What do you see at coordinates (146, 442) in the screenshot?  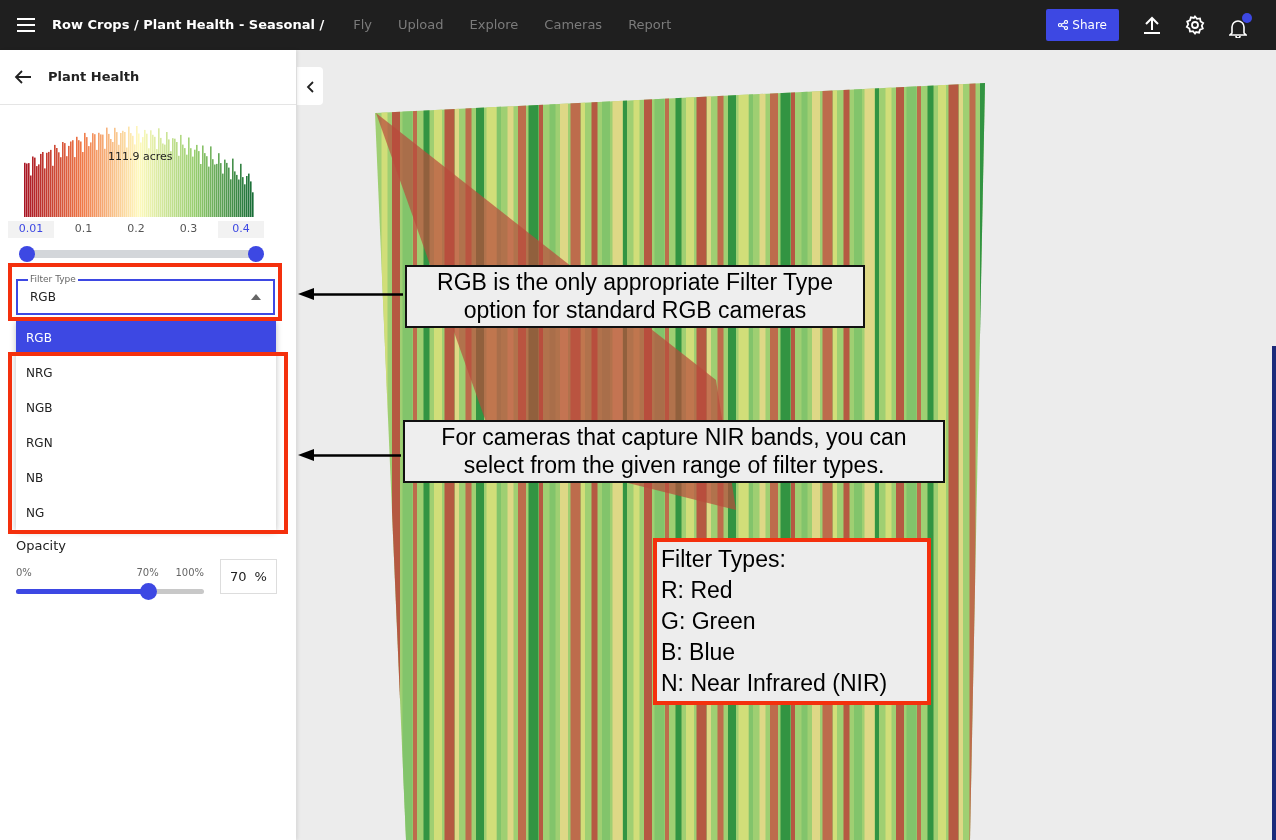 I see `dropdown-option: RGN` at bounding box center [146, 442].